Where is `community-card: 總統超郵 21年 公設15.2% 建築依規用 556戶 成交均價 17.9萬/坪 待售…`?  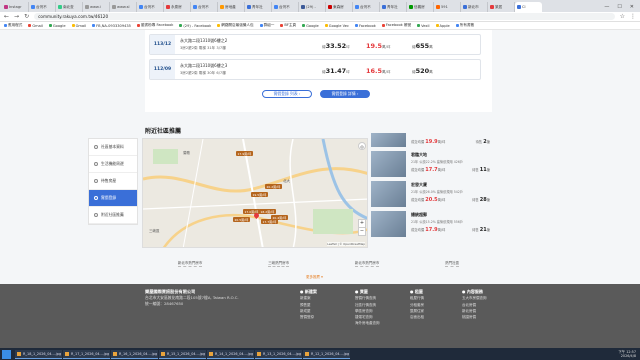 community-card: 總統超郵 21年 公設15.2% 建築依規用 556戶 成交均價 17.9萬/坪 待售… is located at coordinates (431, 224).